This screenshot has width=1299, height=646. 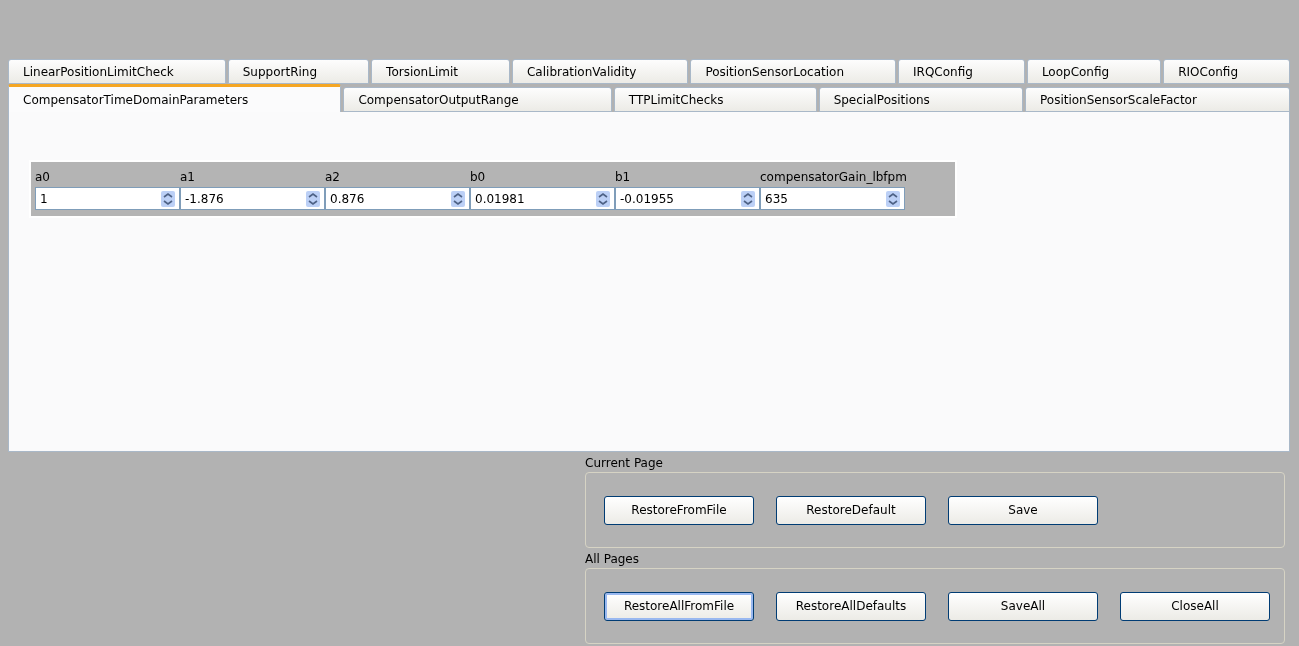 What do you see at coordinates (1227, 71) in the screenshot?
I see `tab: RIOConfig` at bounding box center [1227, 71].